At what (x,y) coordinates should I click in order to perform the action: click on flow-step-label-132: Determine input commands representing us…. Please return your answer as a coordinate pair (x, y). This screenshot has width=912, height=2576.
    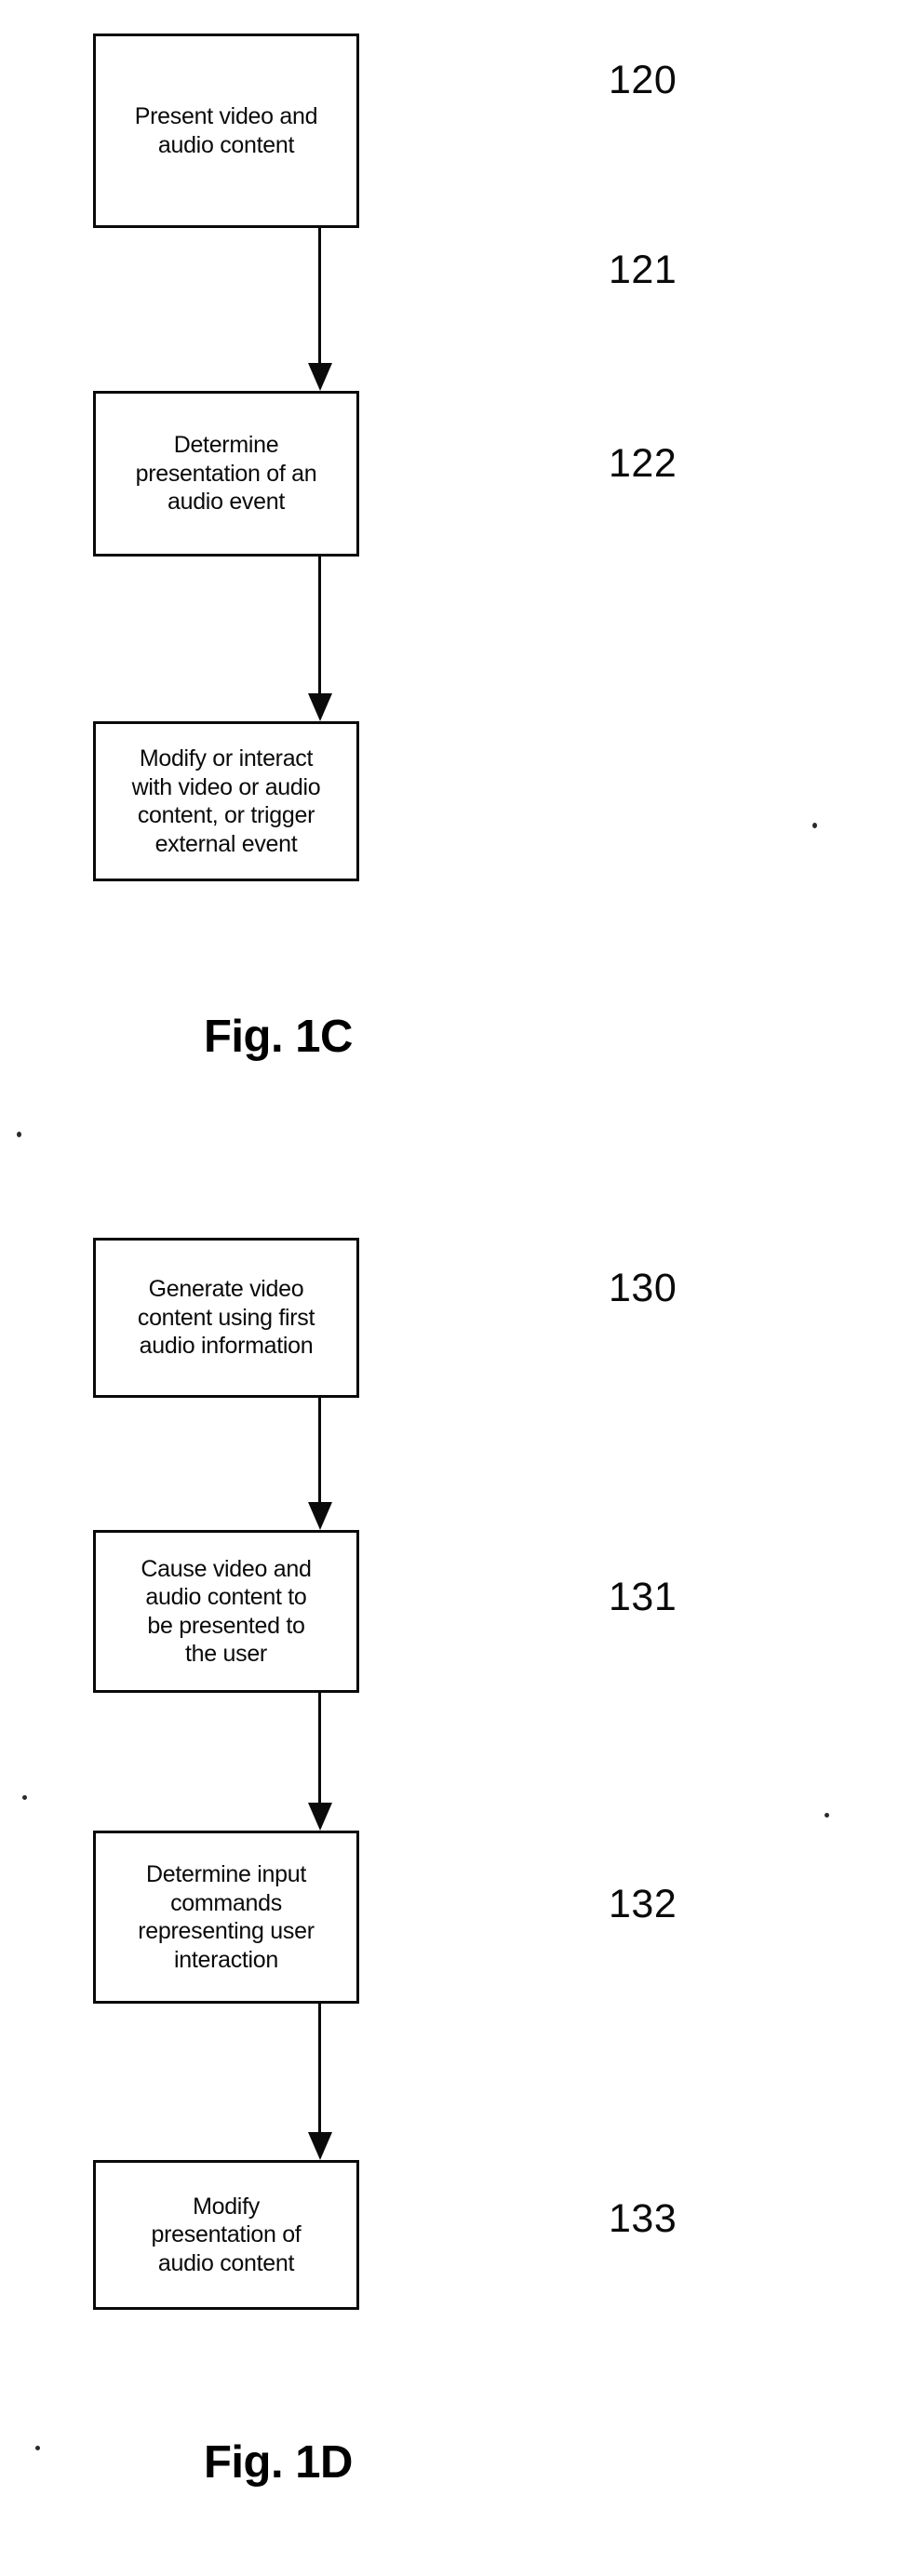
    Looking at the image, I should click on (226, 1917).